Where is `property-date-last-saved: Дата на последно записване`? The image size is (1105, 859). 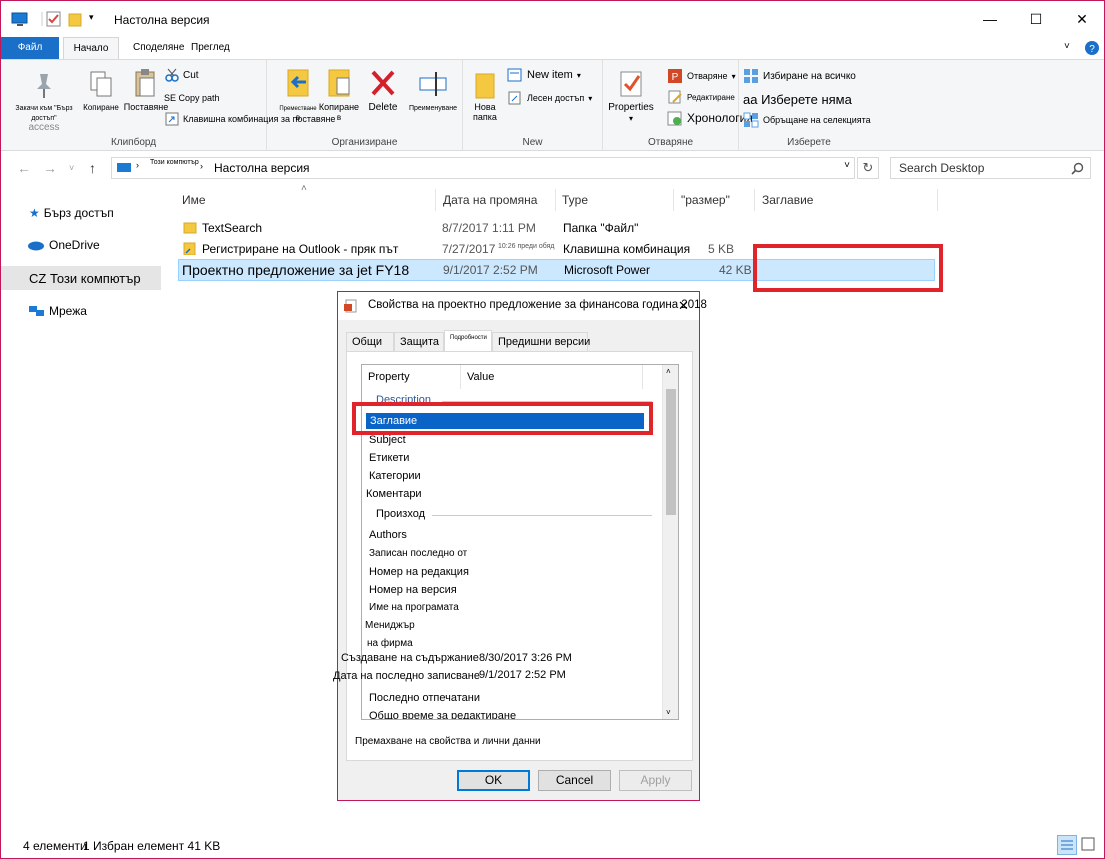 property-date-last-saved: Дата на последно записване is located at coordinates (406, 676).